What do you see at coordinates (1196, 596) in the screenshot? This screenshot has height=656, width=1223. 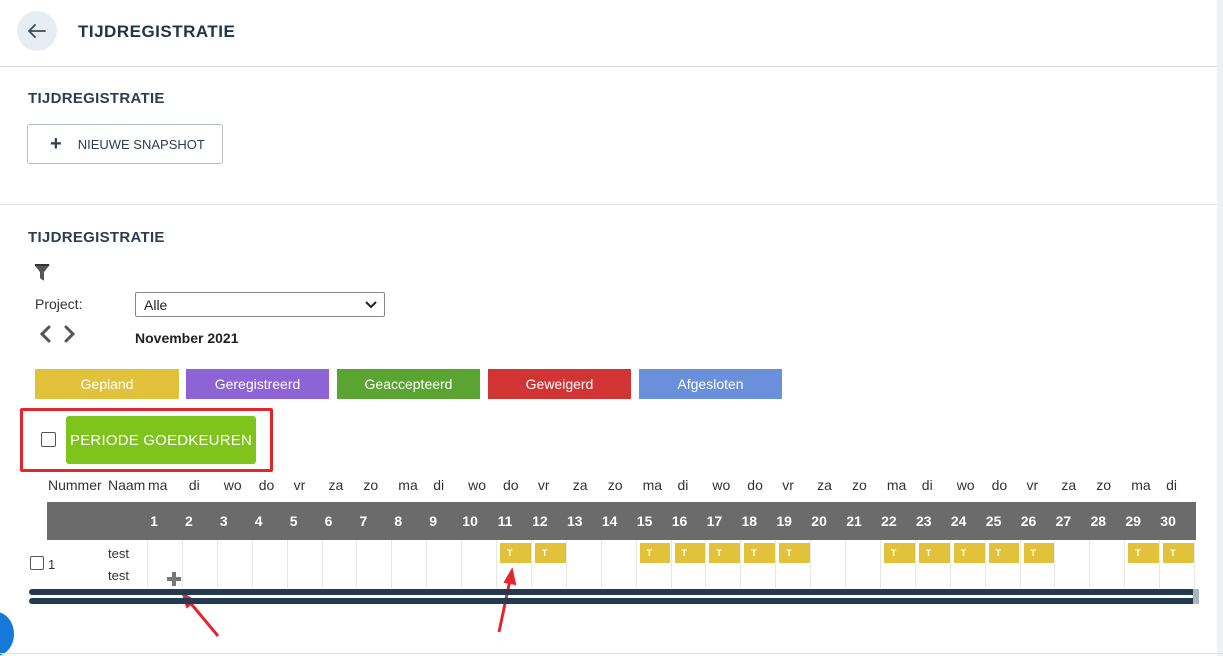 I see `scrollbar-end` at bounding box center [1196, 596].